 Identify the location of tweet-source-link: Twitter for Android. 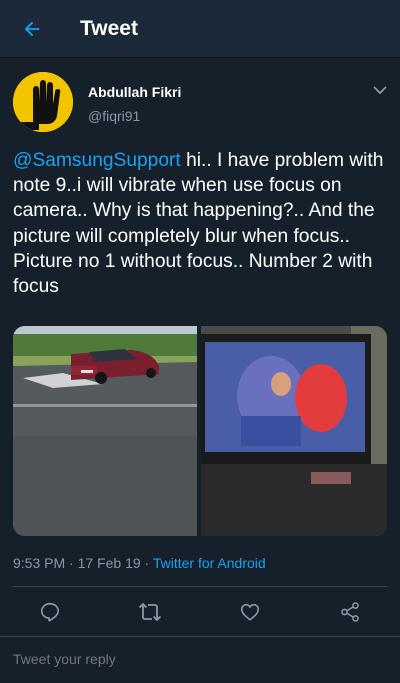
(209, 563).